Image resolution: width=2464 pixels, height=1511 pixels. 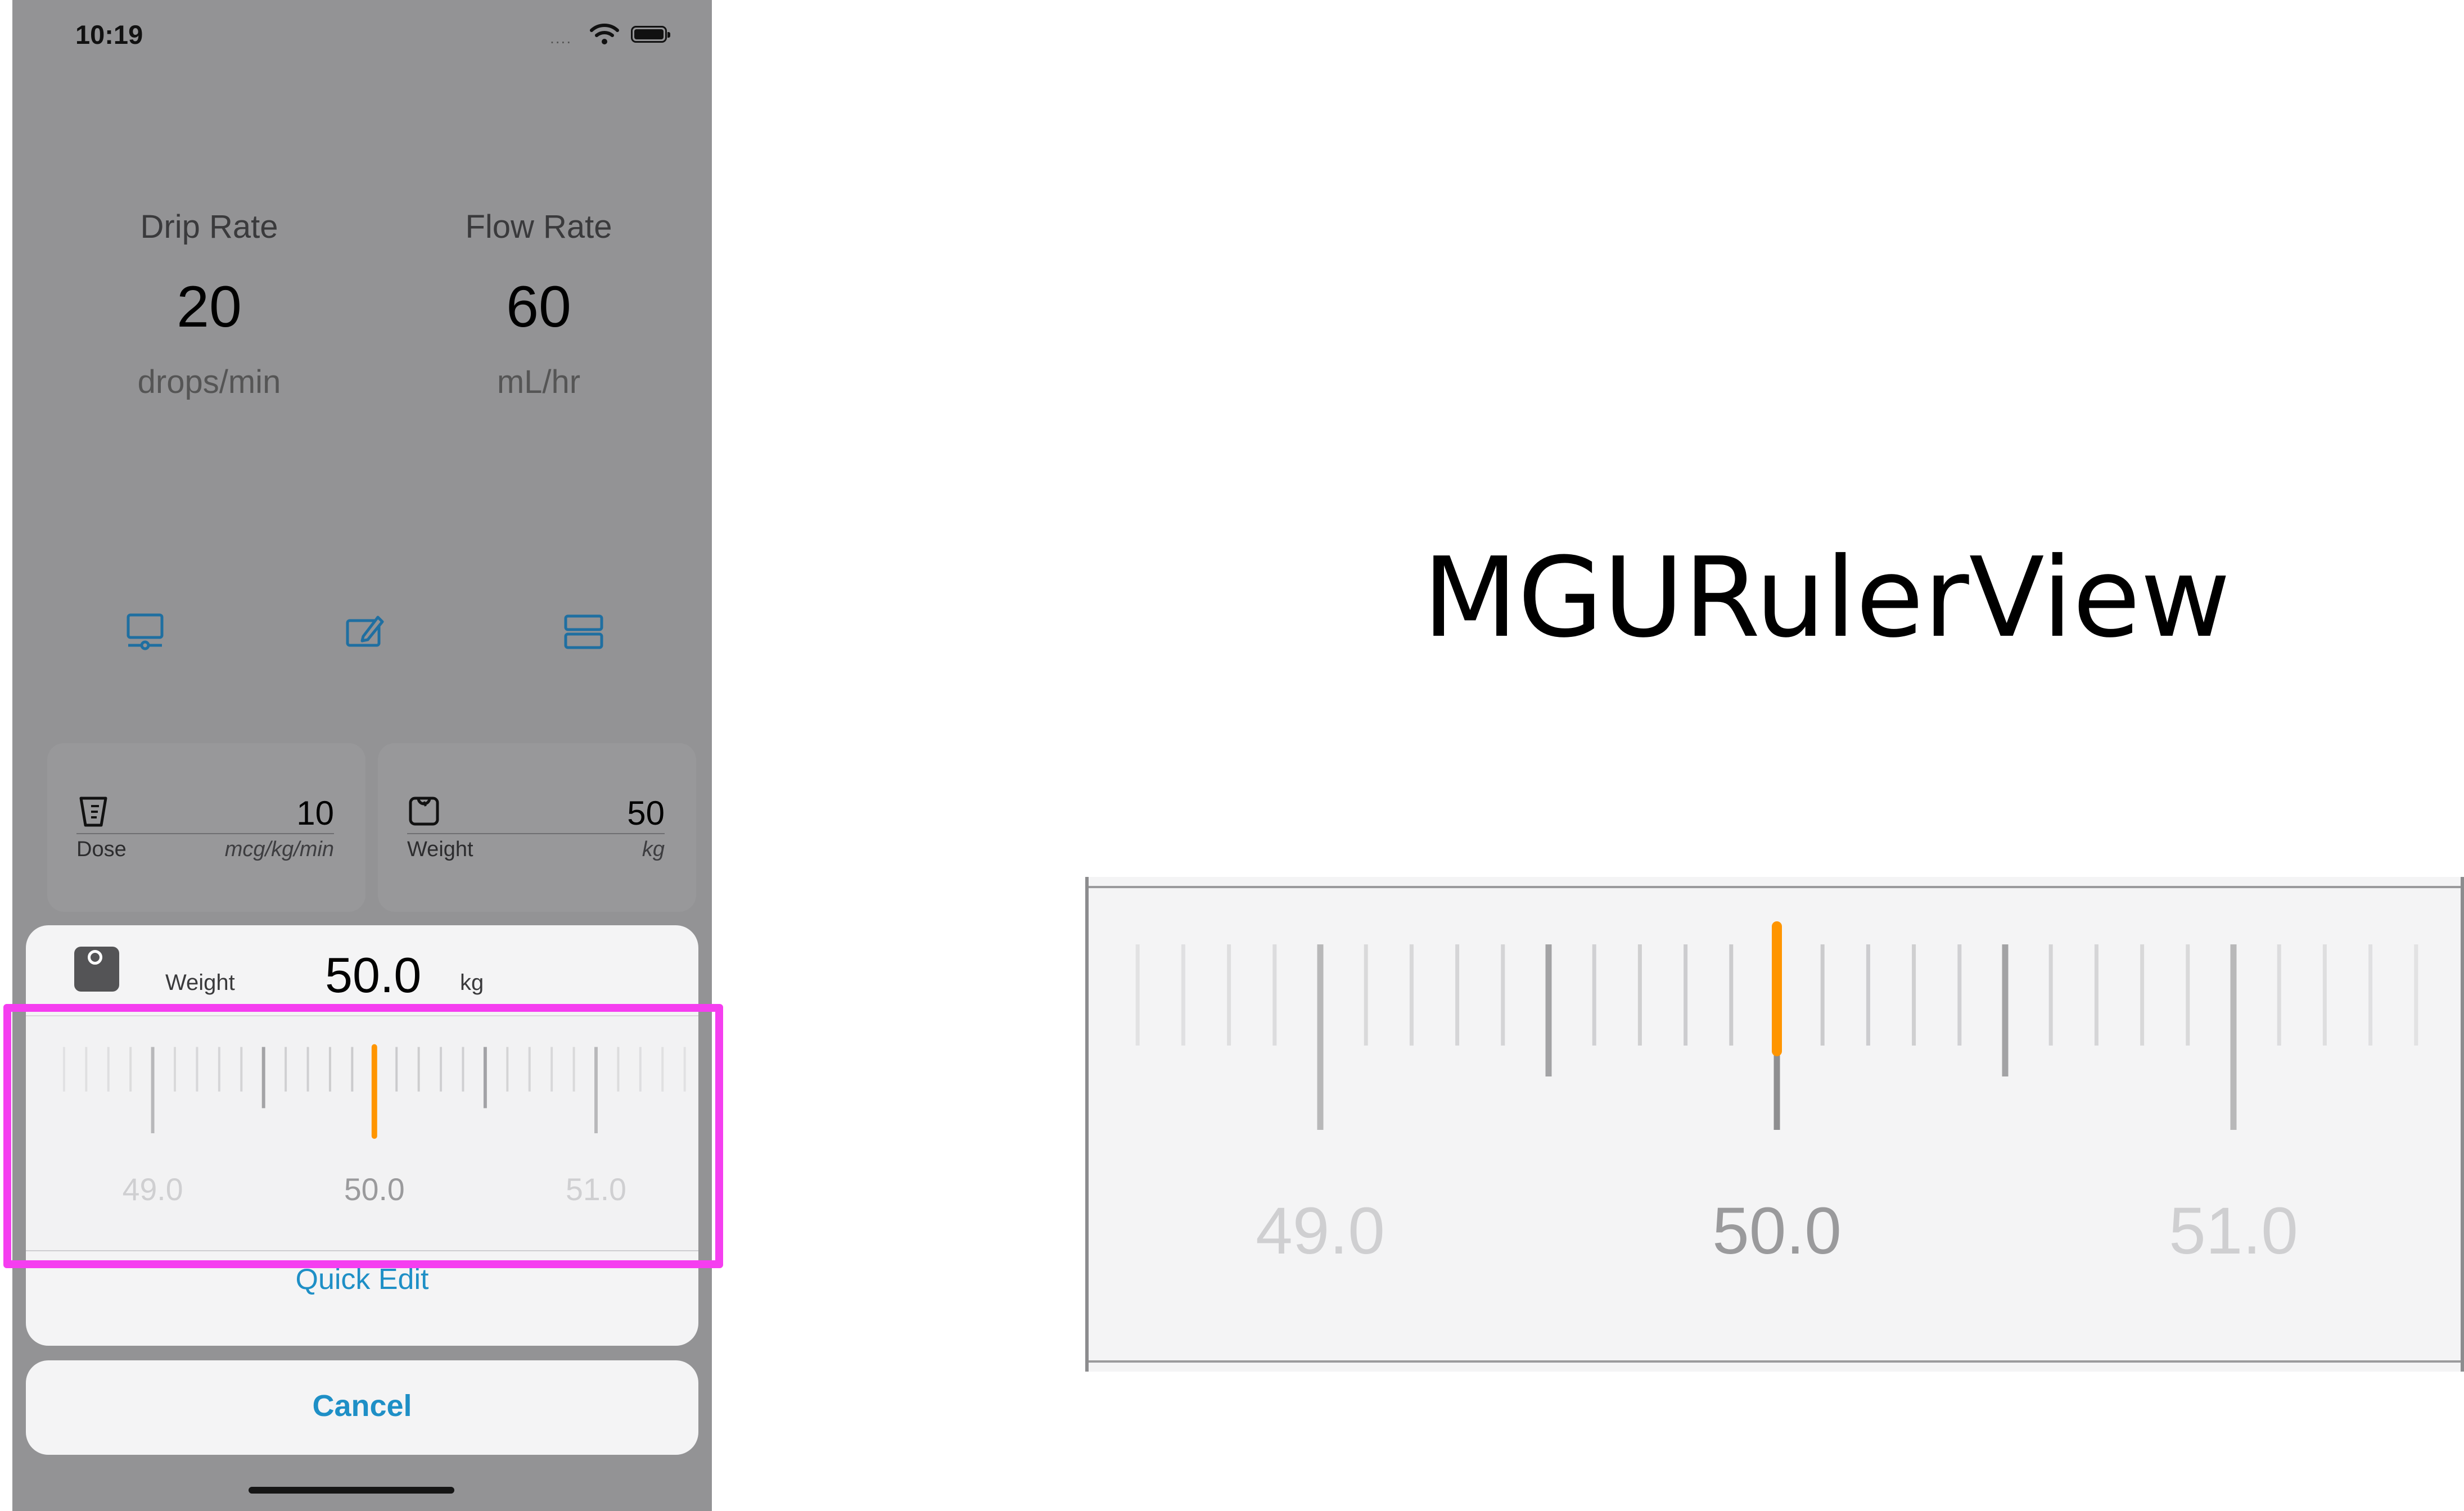 What do you see at coordinates (109, 34) in the screenshot?
I see `status-time: 10:19` at bounding box center [109, 34].